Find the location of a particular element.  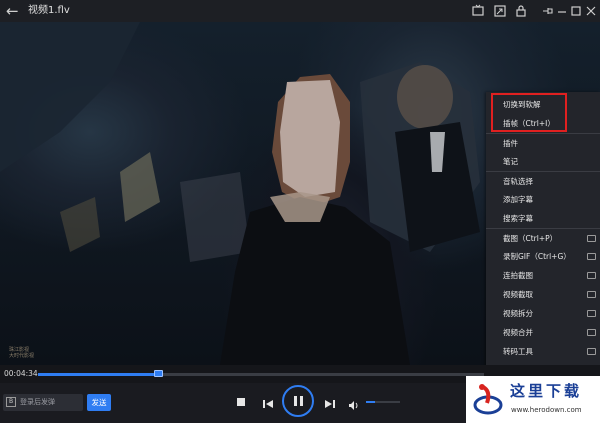

menu-item-label: 搜索字幕 is located at coordinates (518, 218).